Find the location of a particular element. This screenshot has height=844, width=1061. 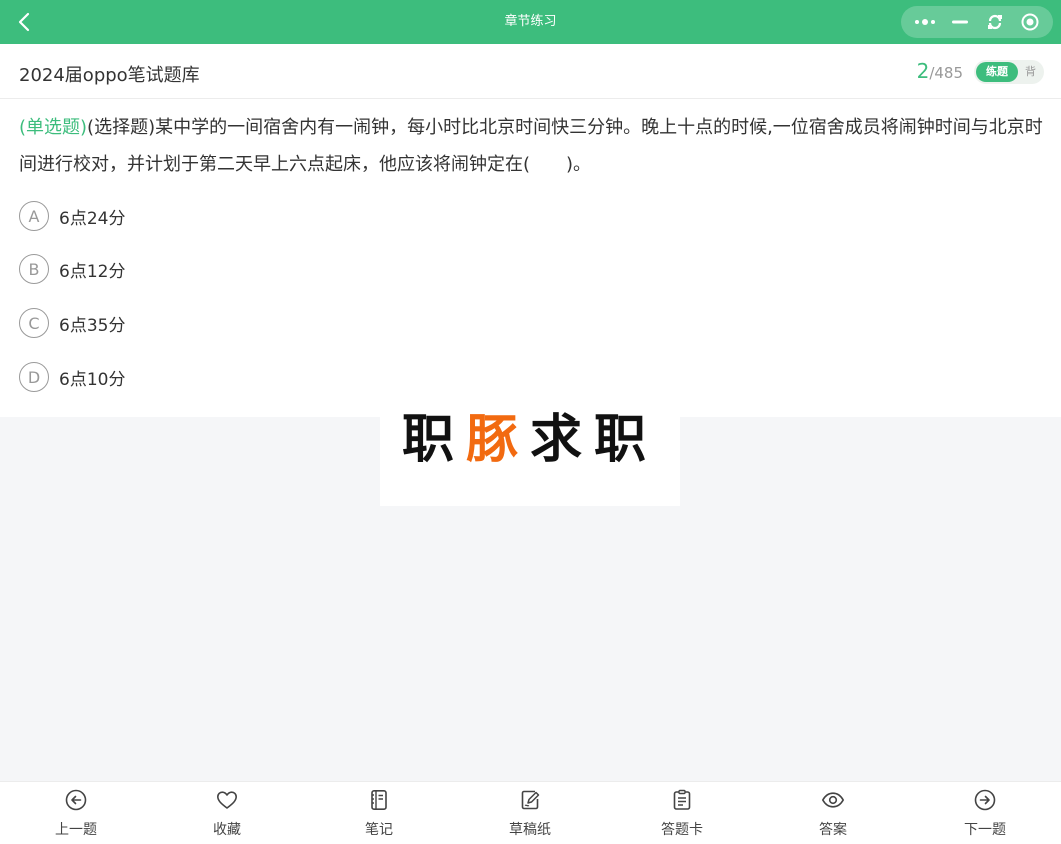

watermark-text-2: 求职 is located at coordinates (594, 440).